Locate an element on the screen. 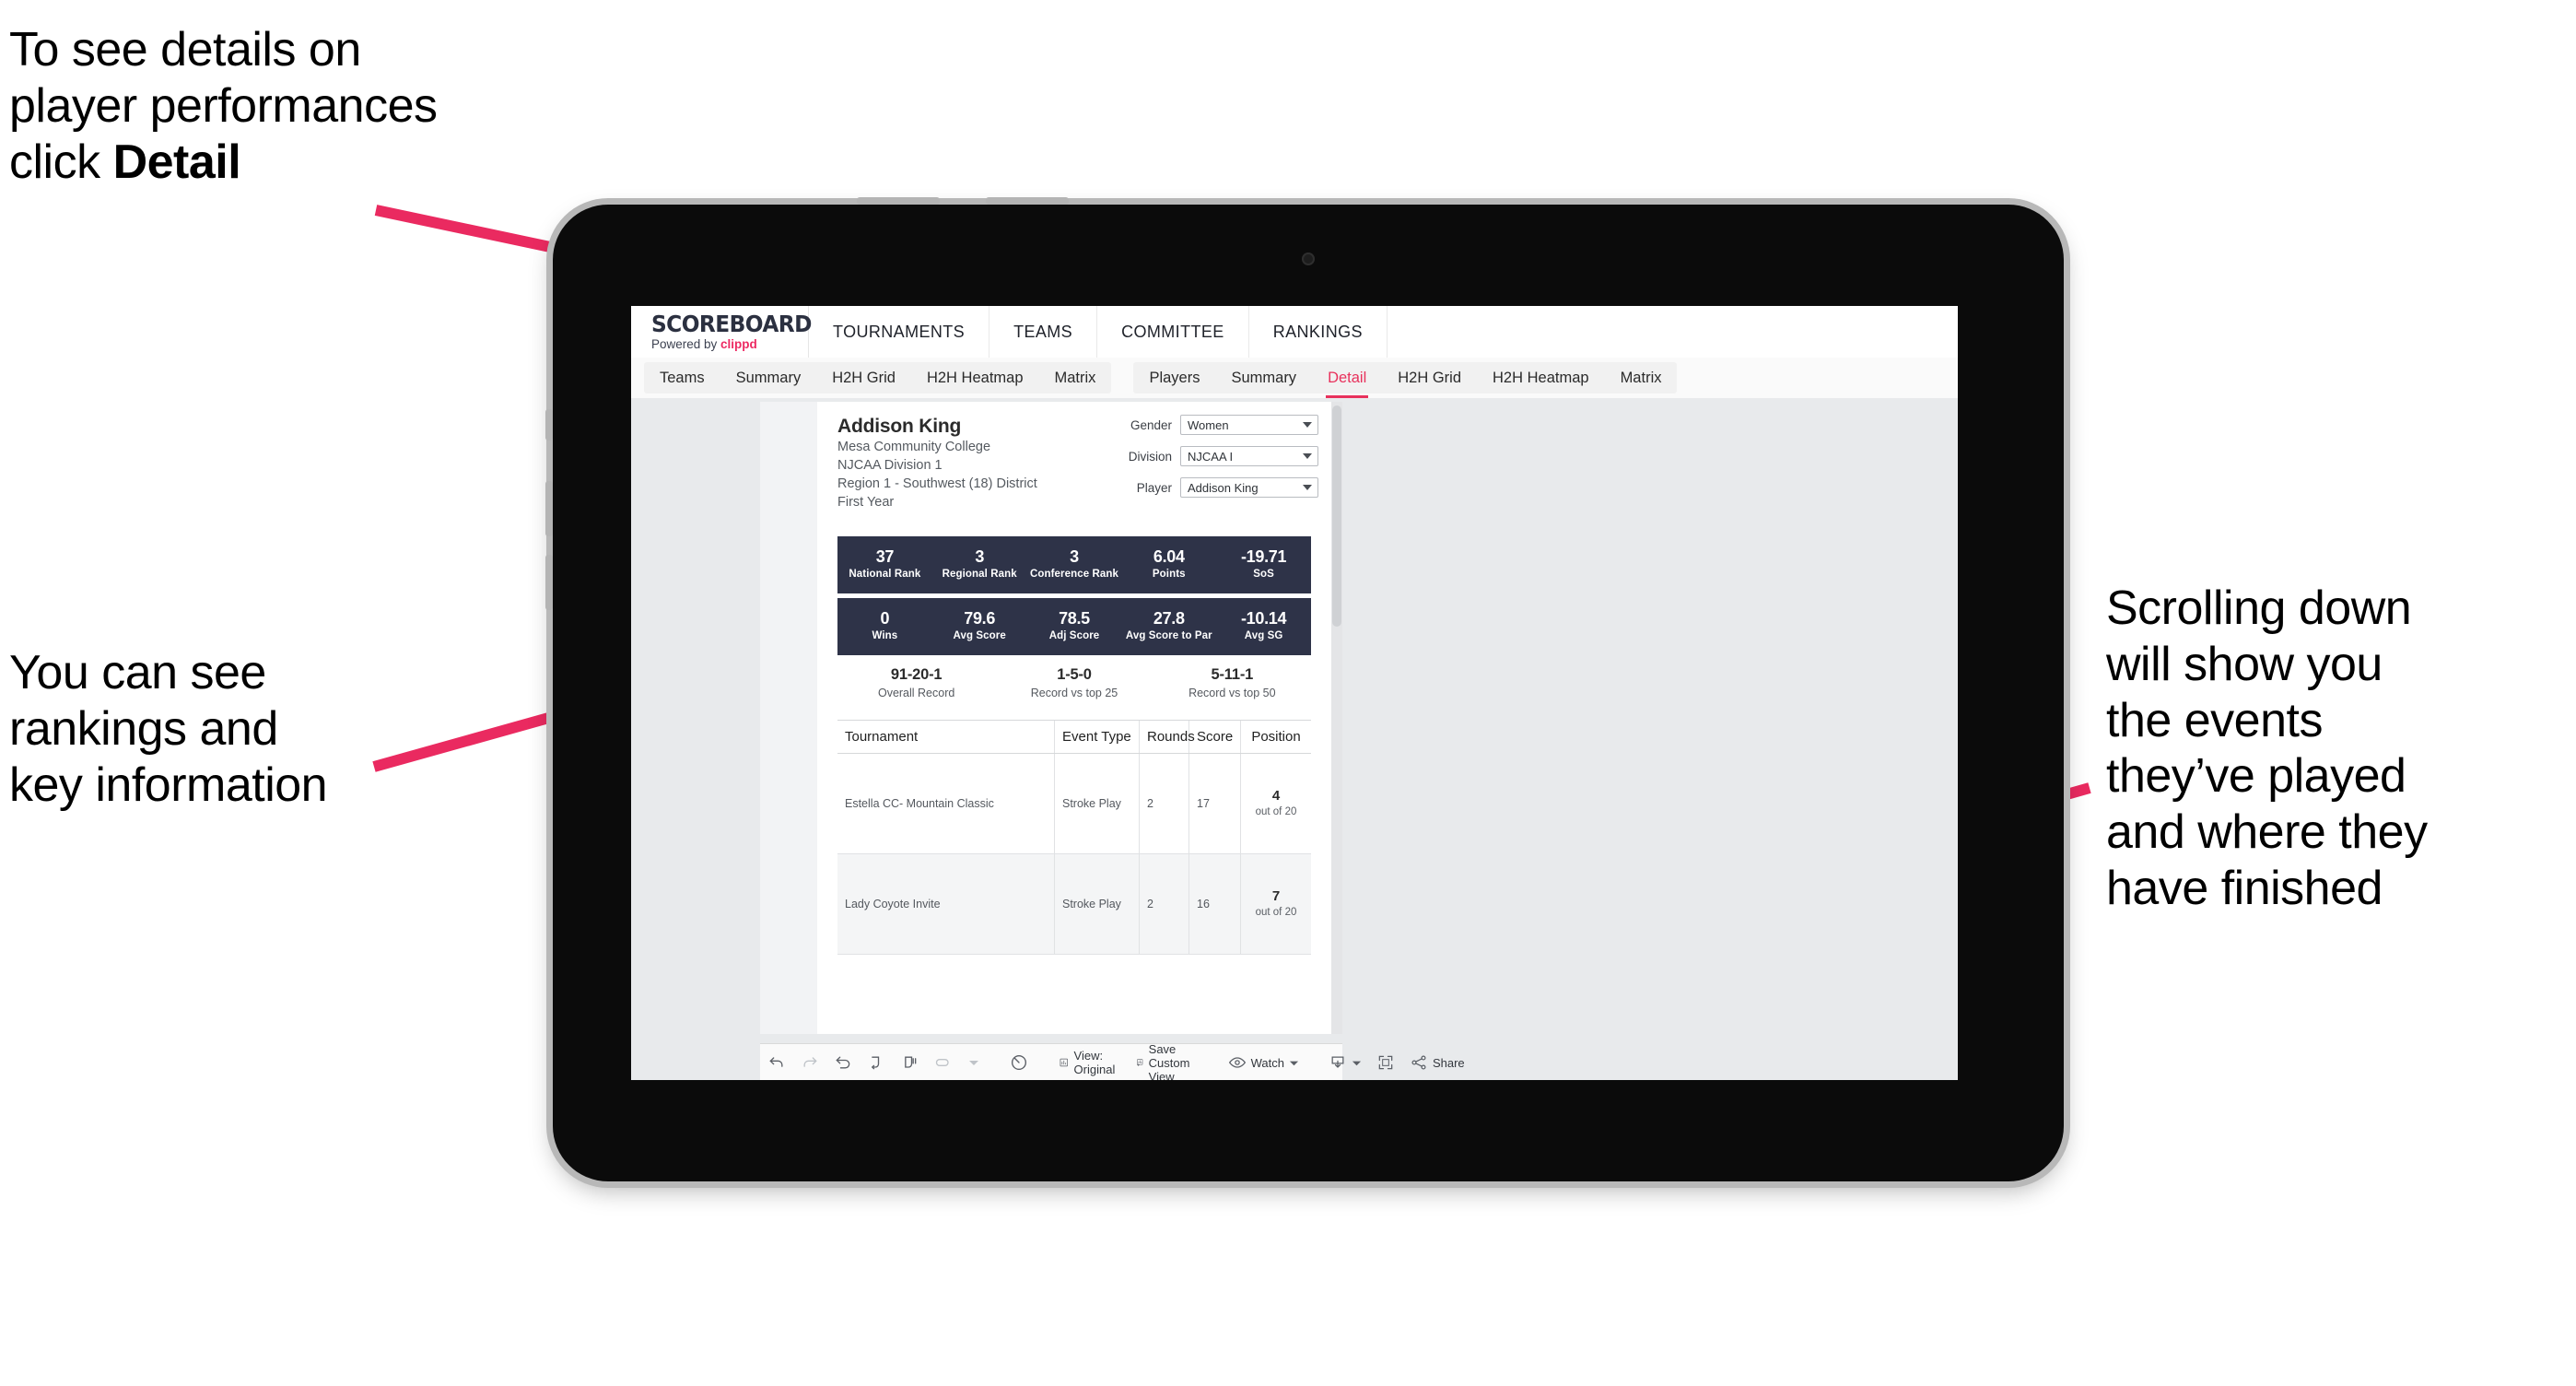 This screenshot has height=1386, width=2576. stat-conference-rank: 3 Conference Rank is located at coordinates (1074, 565).